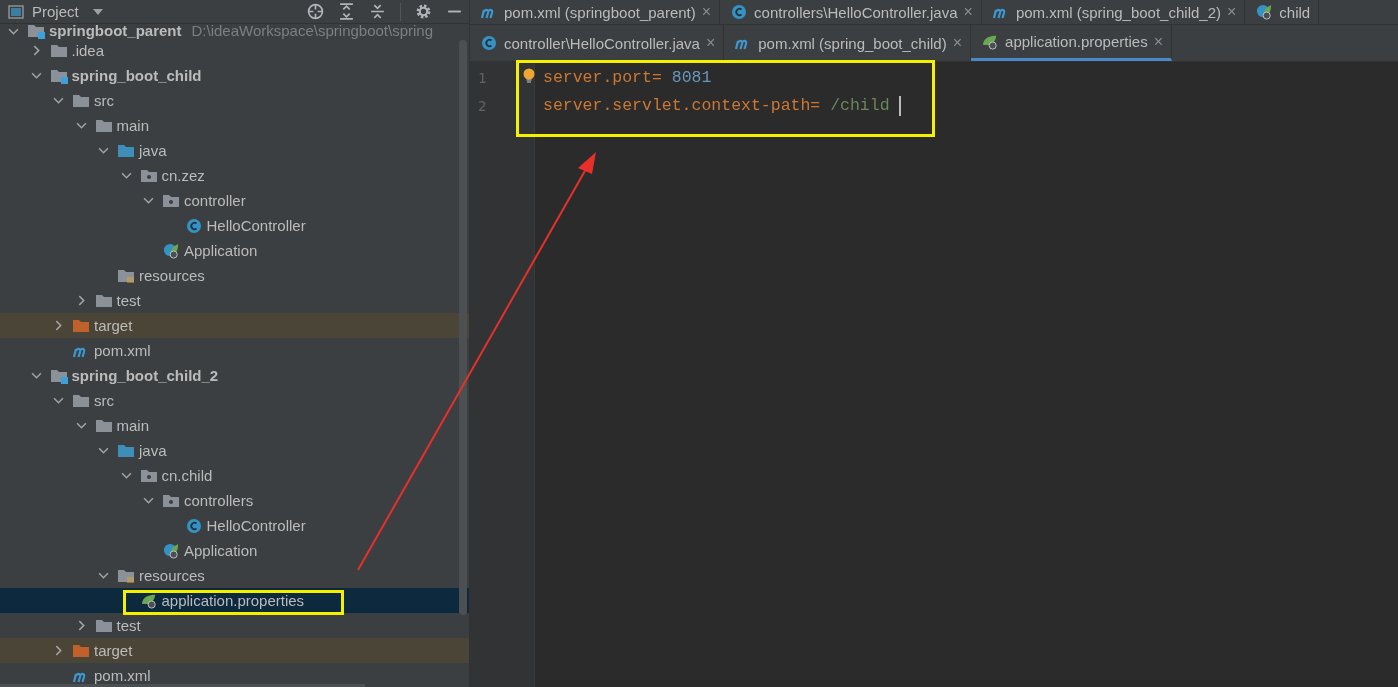 The width and height of the screenshot is (1398, 687). What do you see at coordinates (145, 375) in the screenshot?
I see `tree-label: spring_boot_child_2` at bounding box center [145, 375].